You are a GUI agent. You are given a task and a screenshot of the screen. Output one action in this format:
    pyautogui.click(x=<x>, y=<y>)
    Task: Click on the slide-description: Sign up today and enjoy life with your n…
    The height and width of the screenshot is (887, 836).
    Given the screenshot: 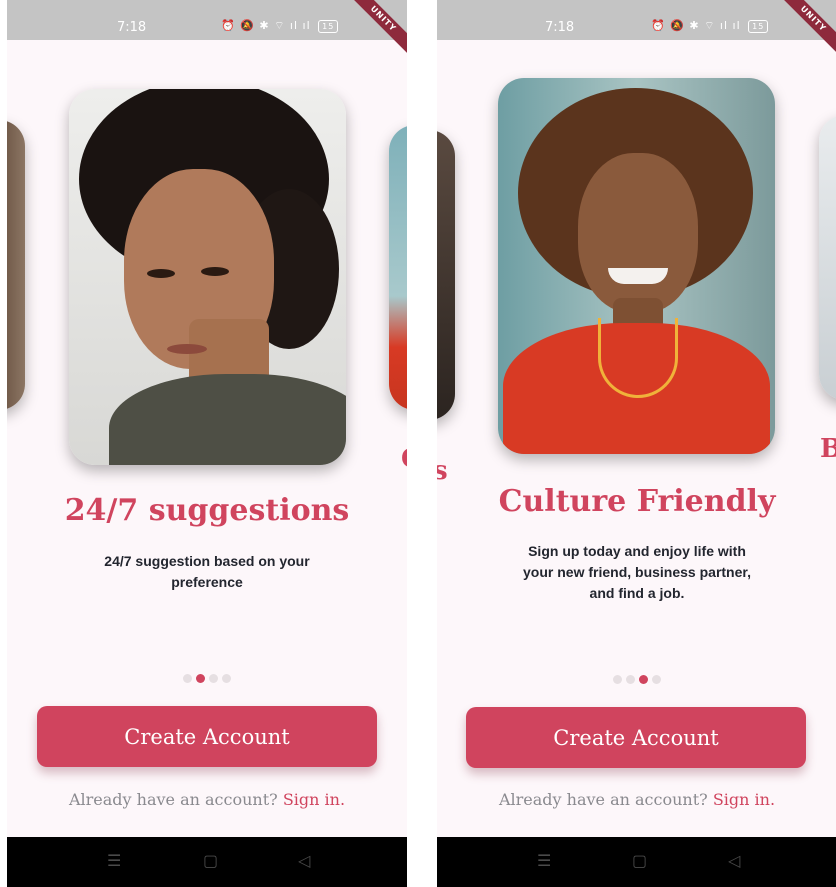 What is the action you would take?
    pyautogui.click(x=637, y=572)
    